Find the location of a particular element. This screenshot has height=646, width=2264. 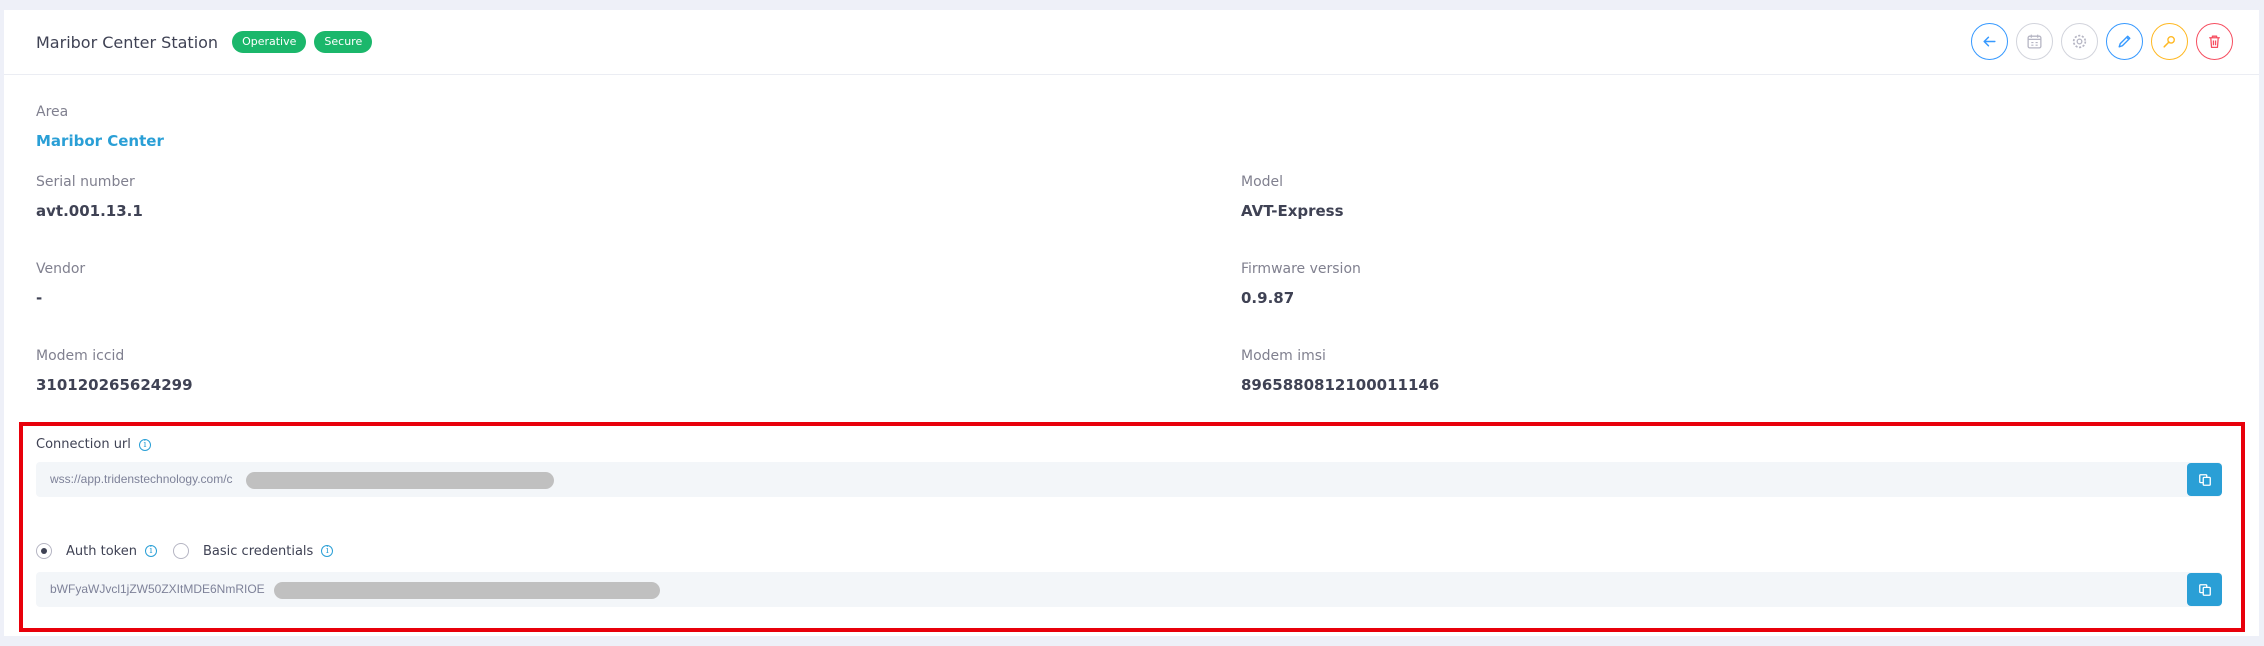

trash-icon is located at coordinates (2214, 41).